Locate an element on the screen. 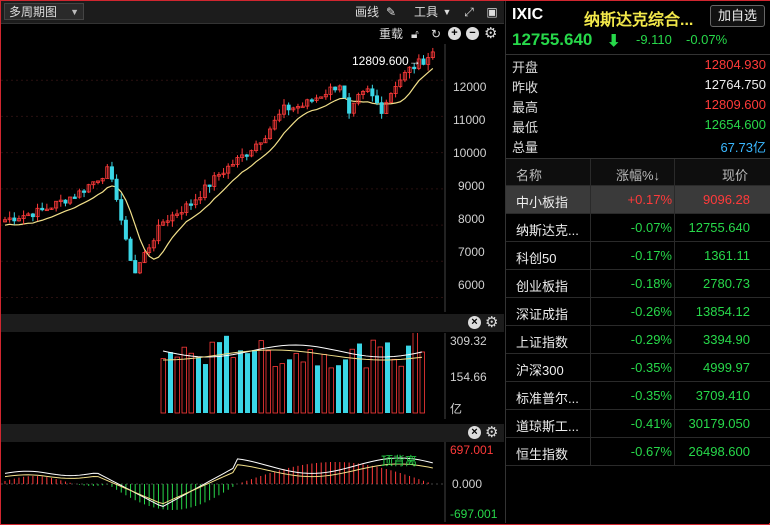 The height and width of the screenshot is (525, 770). index-name: 深证成指 is located at coordinates (542, 314).